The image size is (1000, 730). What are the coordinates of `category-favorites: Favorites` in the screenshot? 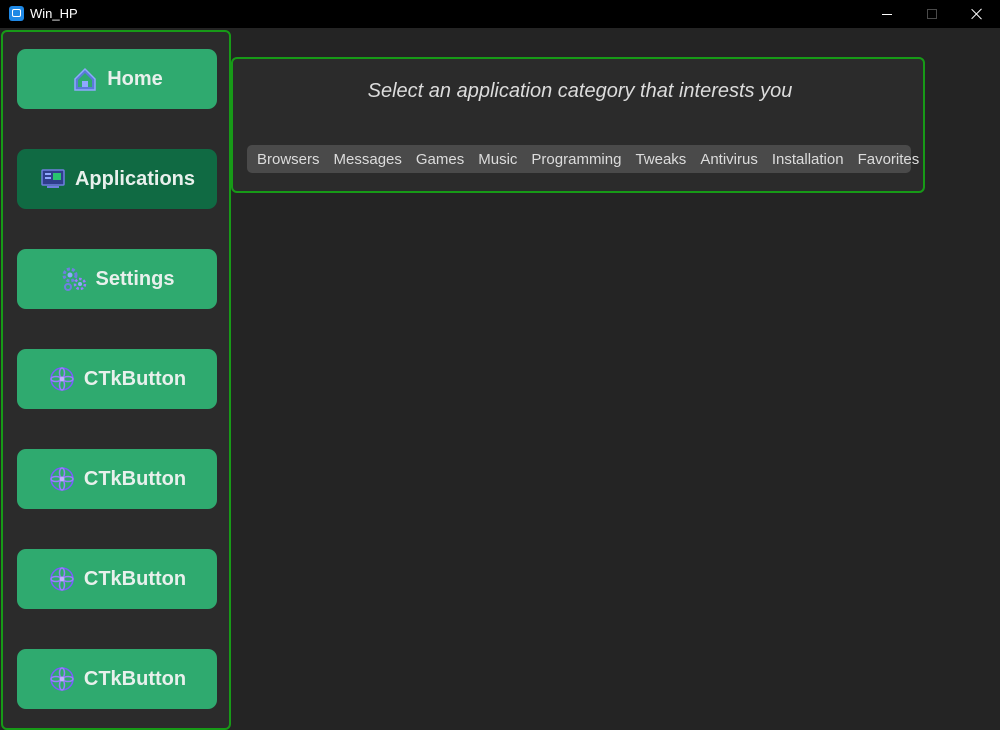 It's located at (889, 159).